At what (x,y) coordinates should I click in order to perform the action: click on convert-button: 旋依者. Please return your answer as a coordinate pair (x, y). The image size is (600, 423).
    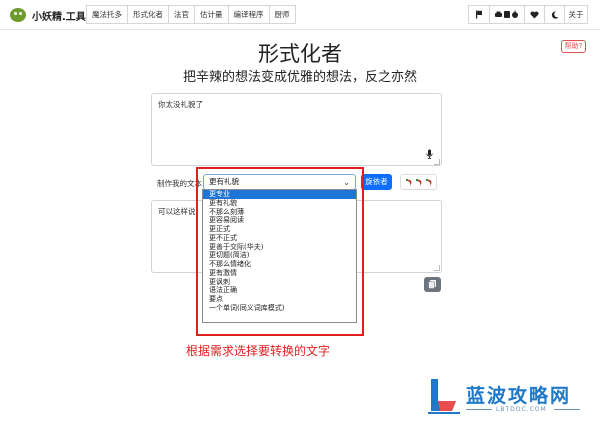
    Looking at the image, I should click on (376, 182).